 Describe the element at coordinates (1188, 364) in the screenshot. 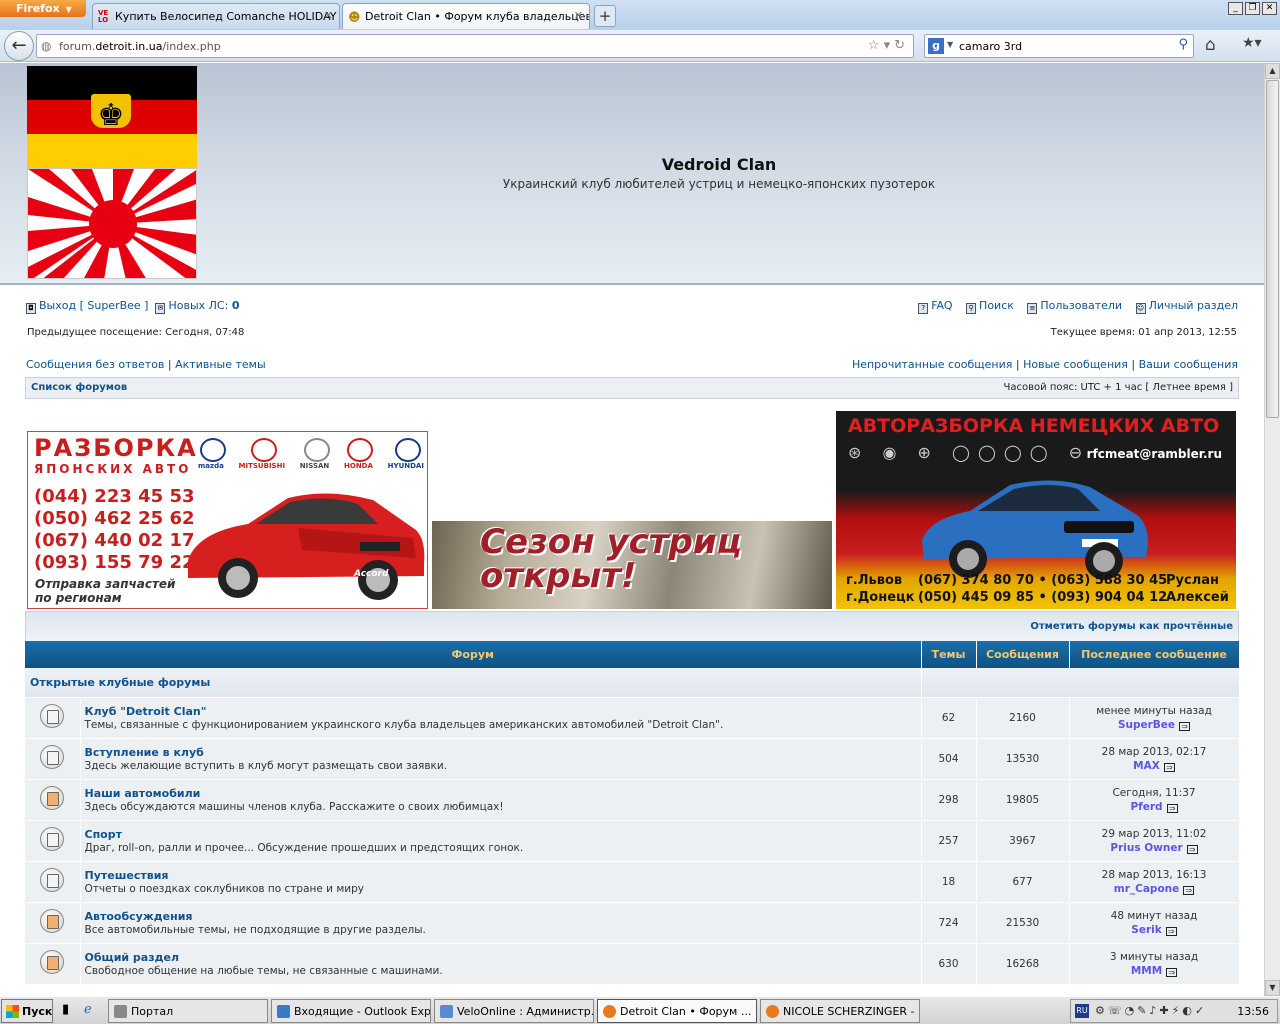

I see `your-posts-link: Ваши сообщения` at that location.